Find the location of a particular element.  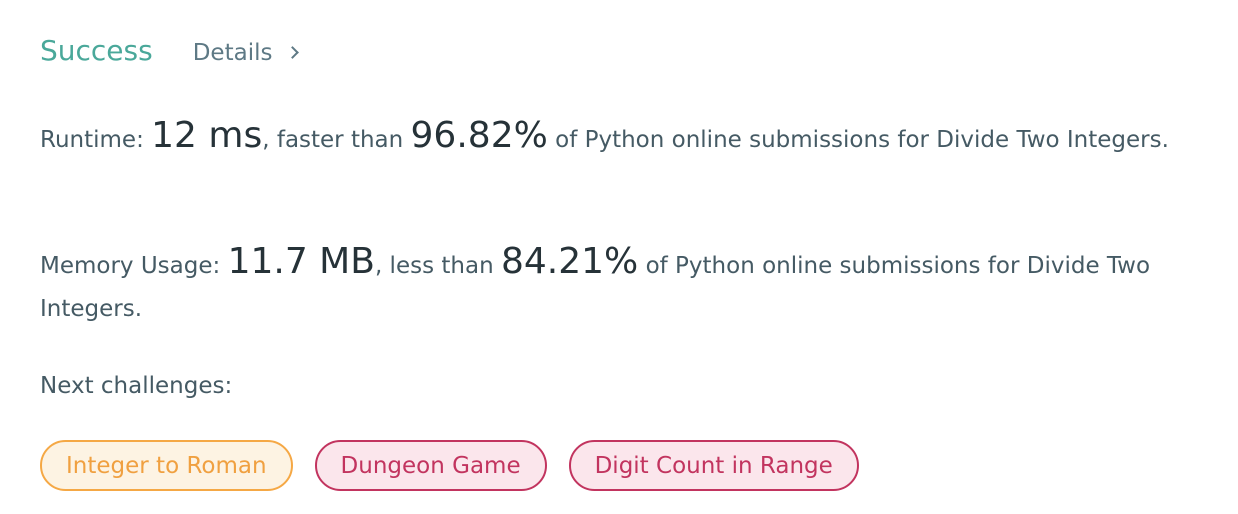

runtime-percent: 96.82% is located at coordinates (479, 135).